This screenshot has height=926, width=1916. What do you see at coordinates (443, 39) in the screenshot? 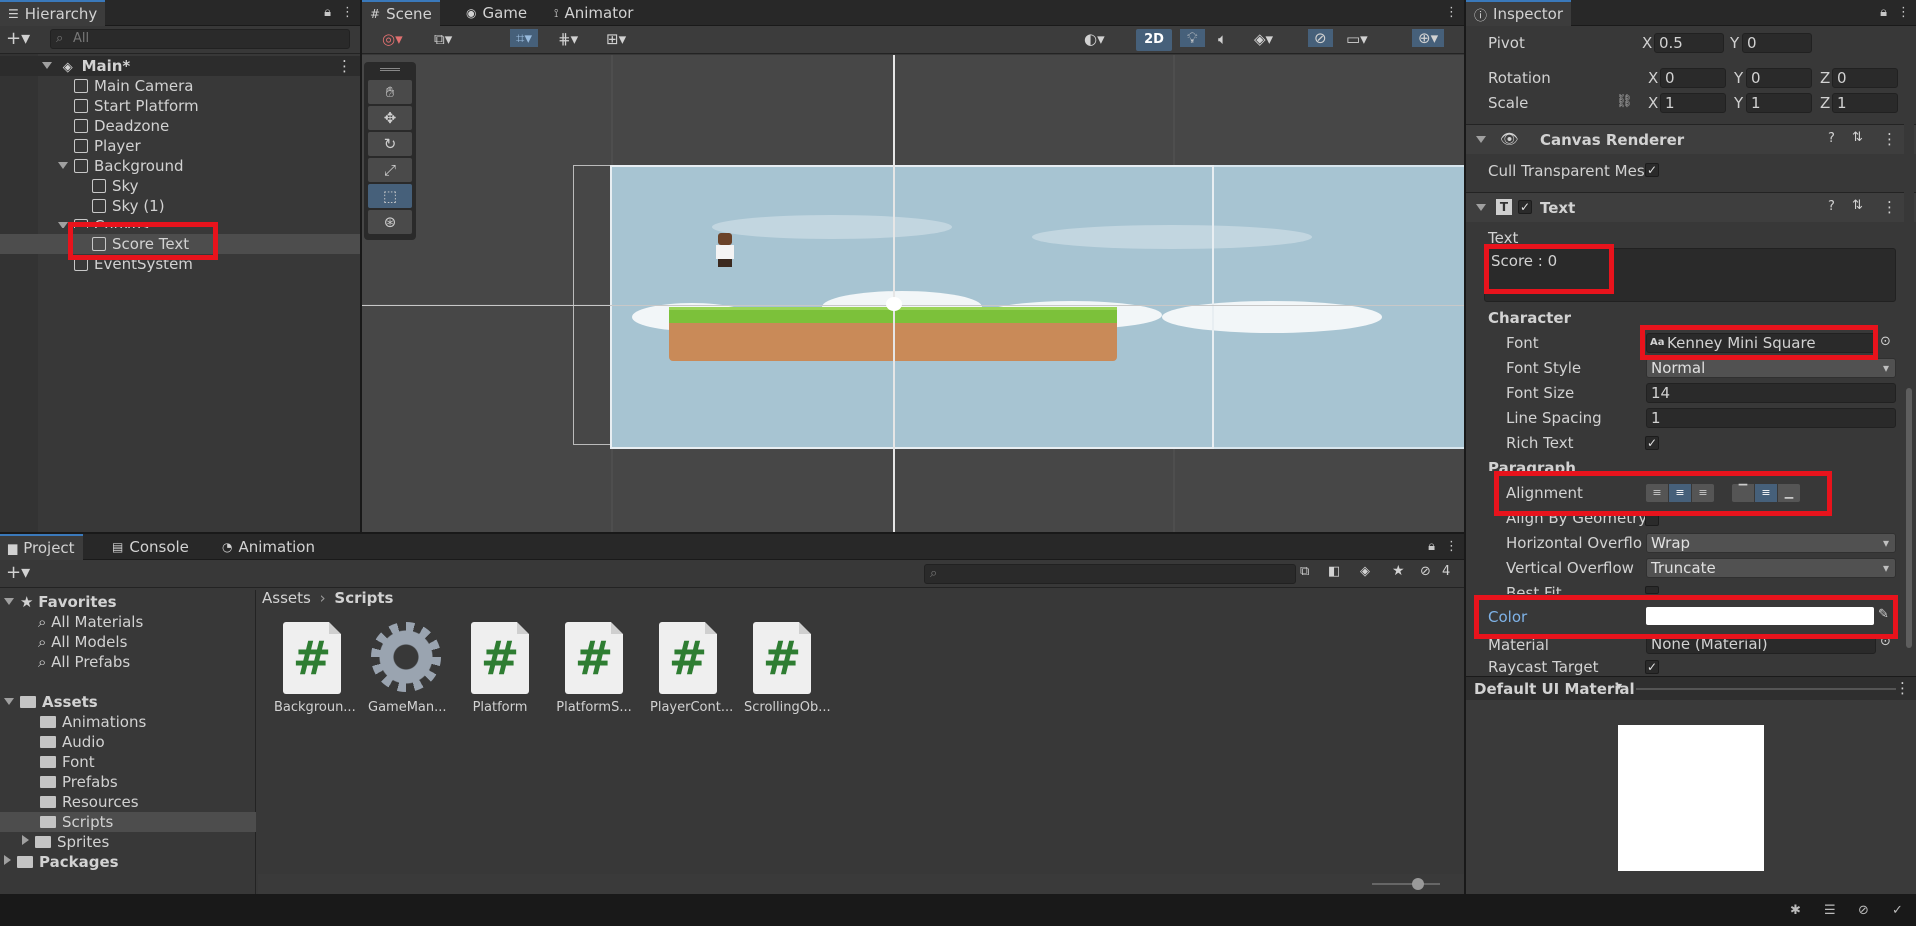
I see `render-mode-dropdown: ⧉▾` at bounding box center [443, 39].